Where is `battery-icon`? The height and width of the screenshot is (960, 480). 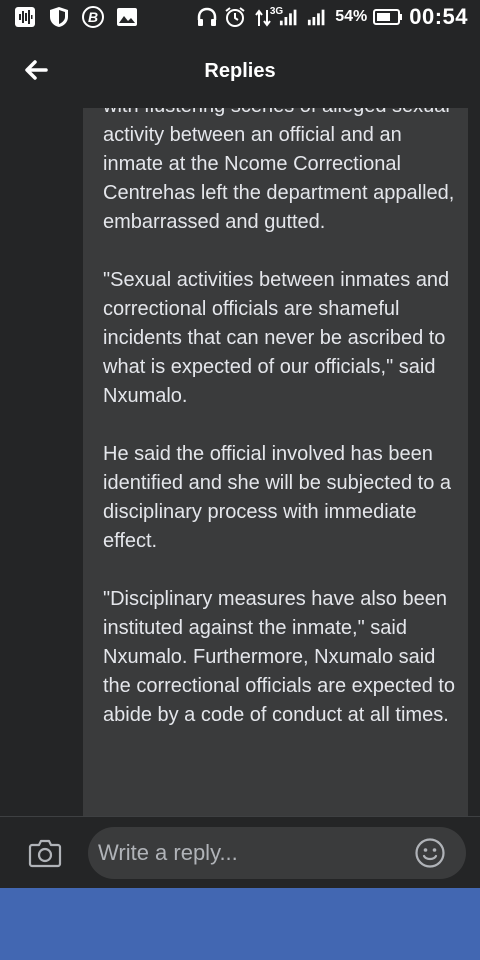 battery-icon is located at coordinates (388, 17).